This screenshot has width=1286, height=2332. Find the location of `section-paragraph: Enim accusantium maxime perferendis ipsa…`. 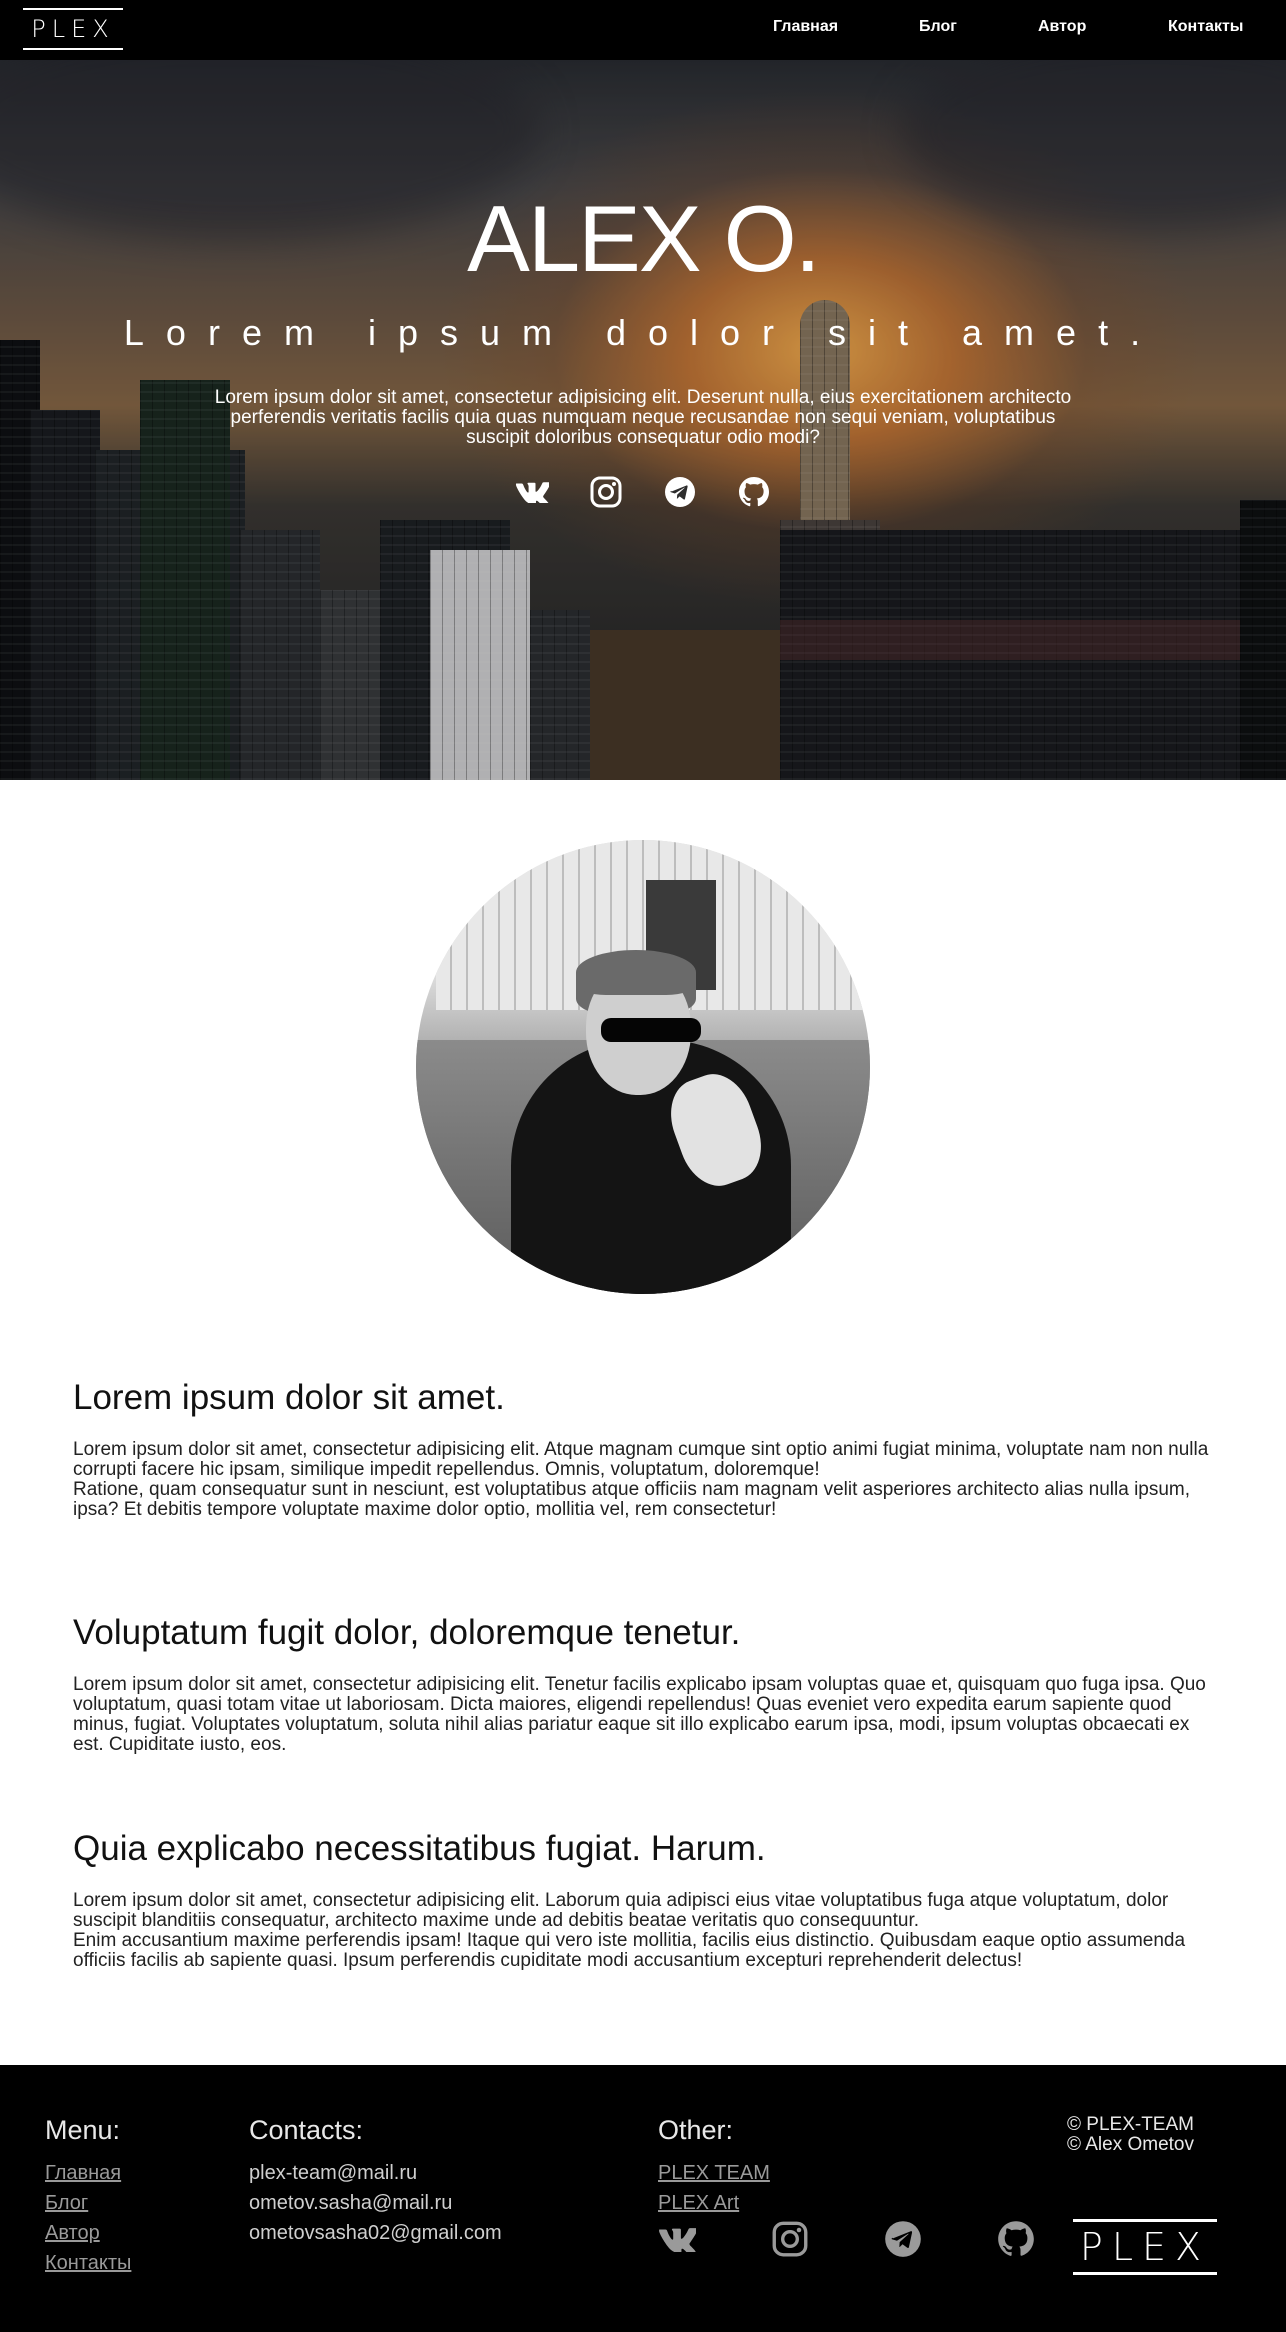

section-paragraph: Enim accusantium maxime perferendis ipsa… is located at coordinates (629, 1950).